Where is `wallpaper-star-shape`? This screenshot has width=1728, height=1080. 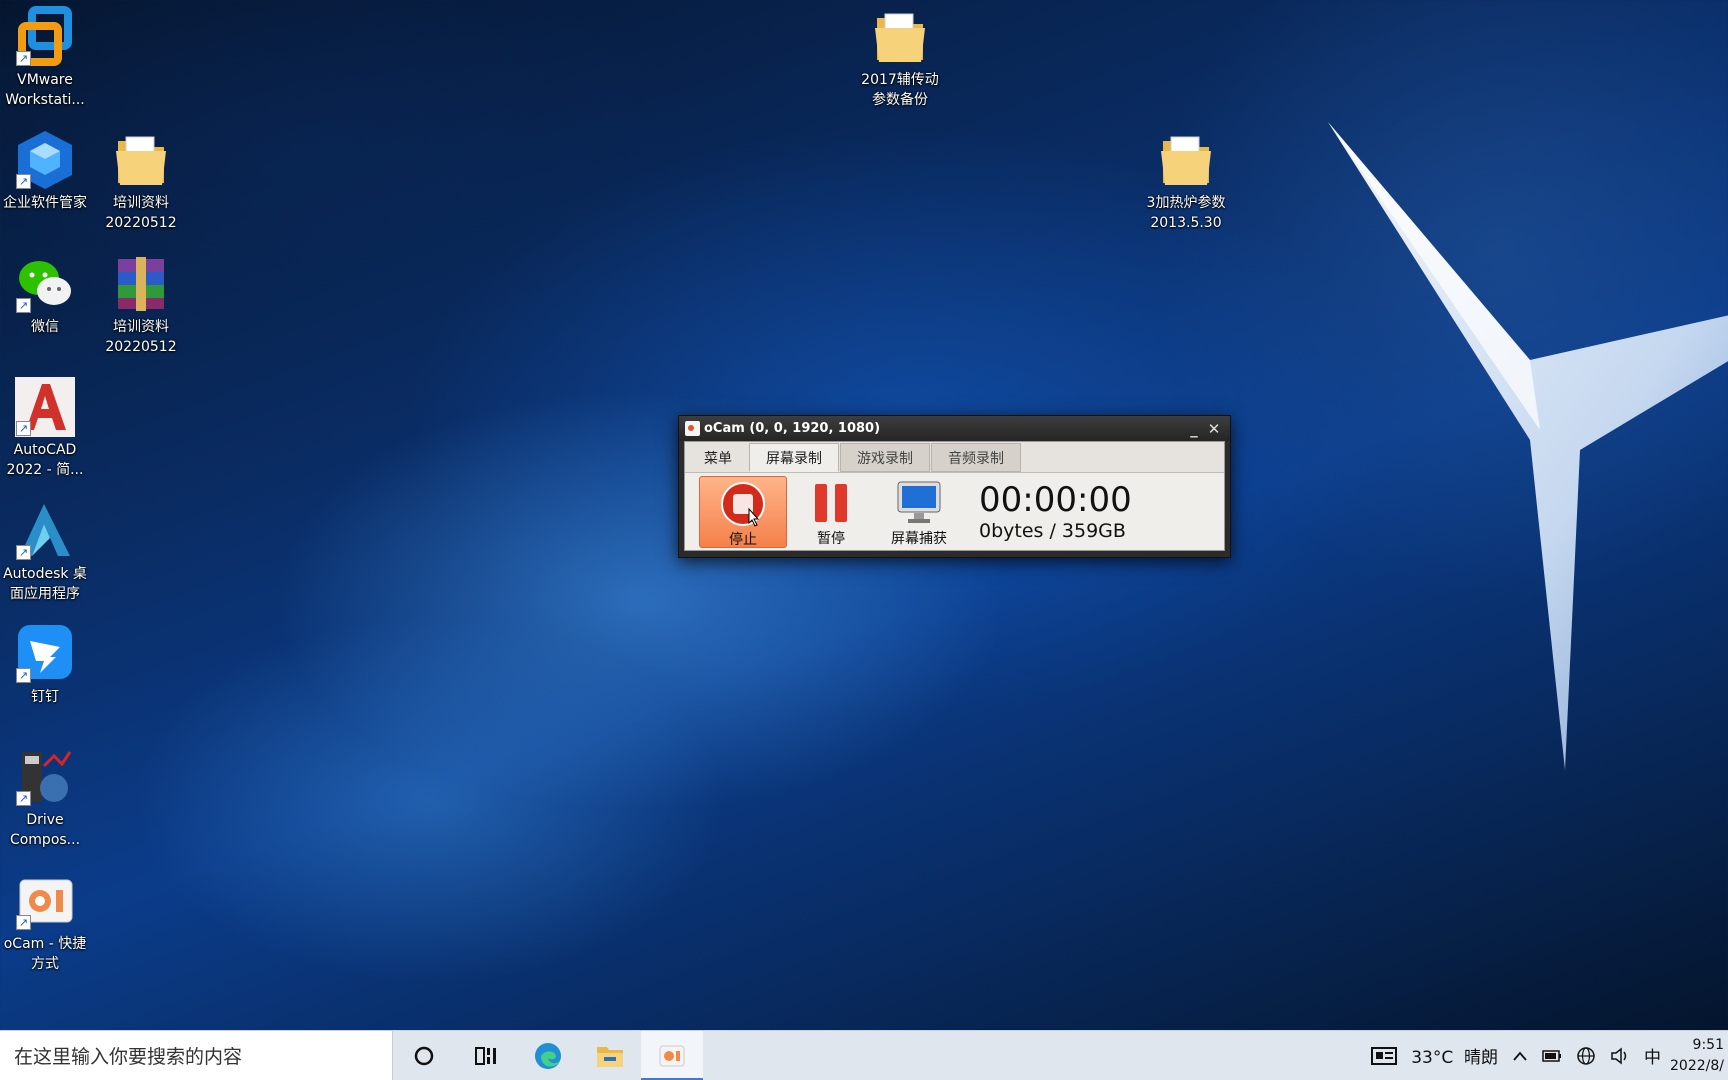 wallpaper-star-shape is located at coordinates (1528, 446).